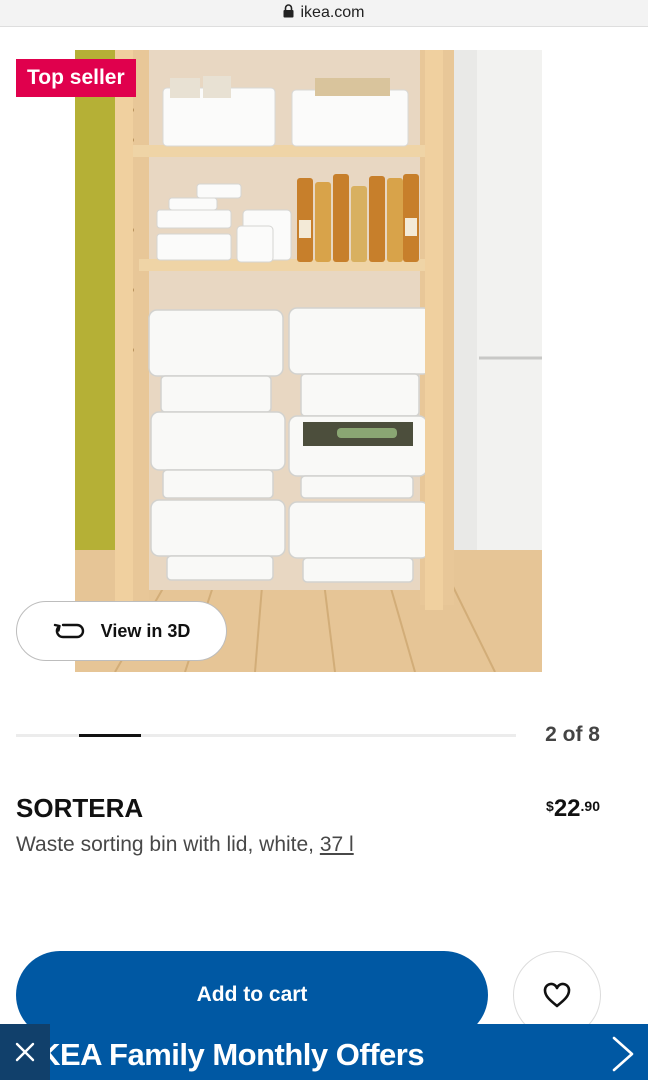 The height and width of the screenshot is (1080, 648). What do you see at coordinates (109, 735) in the screenshot?
I see `carousel-progress-thumb` at bounding box center [109, 735].